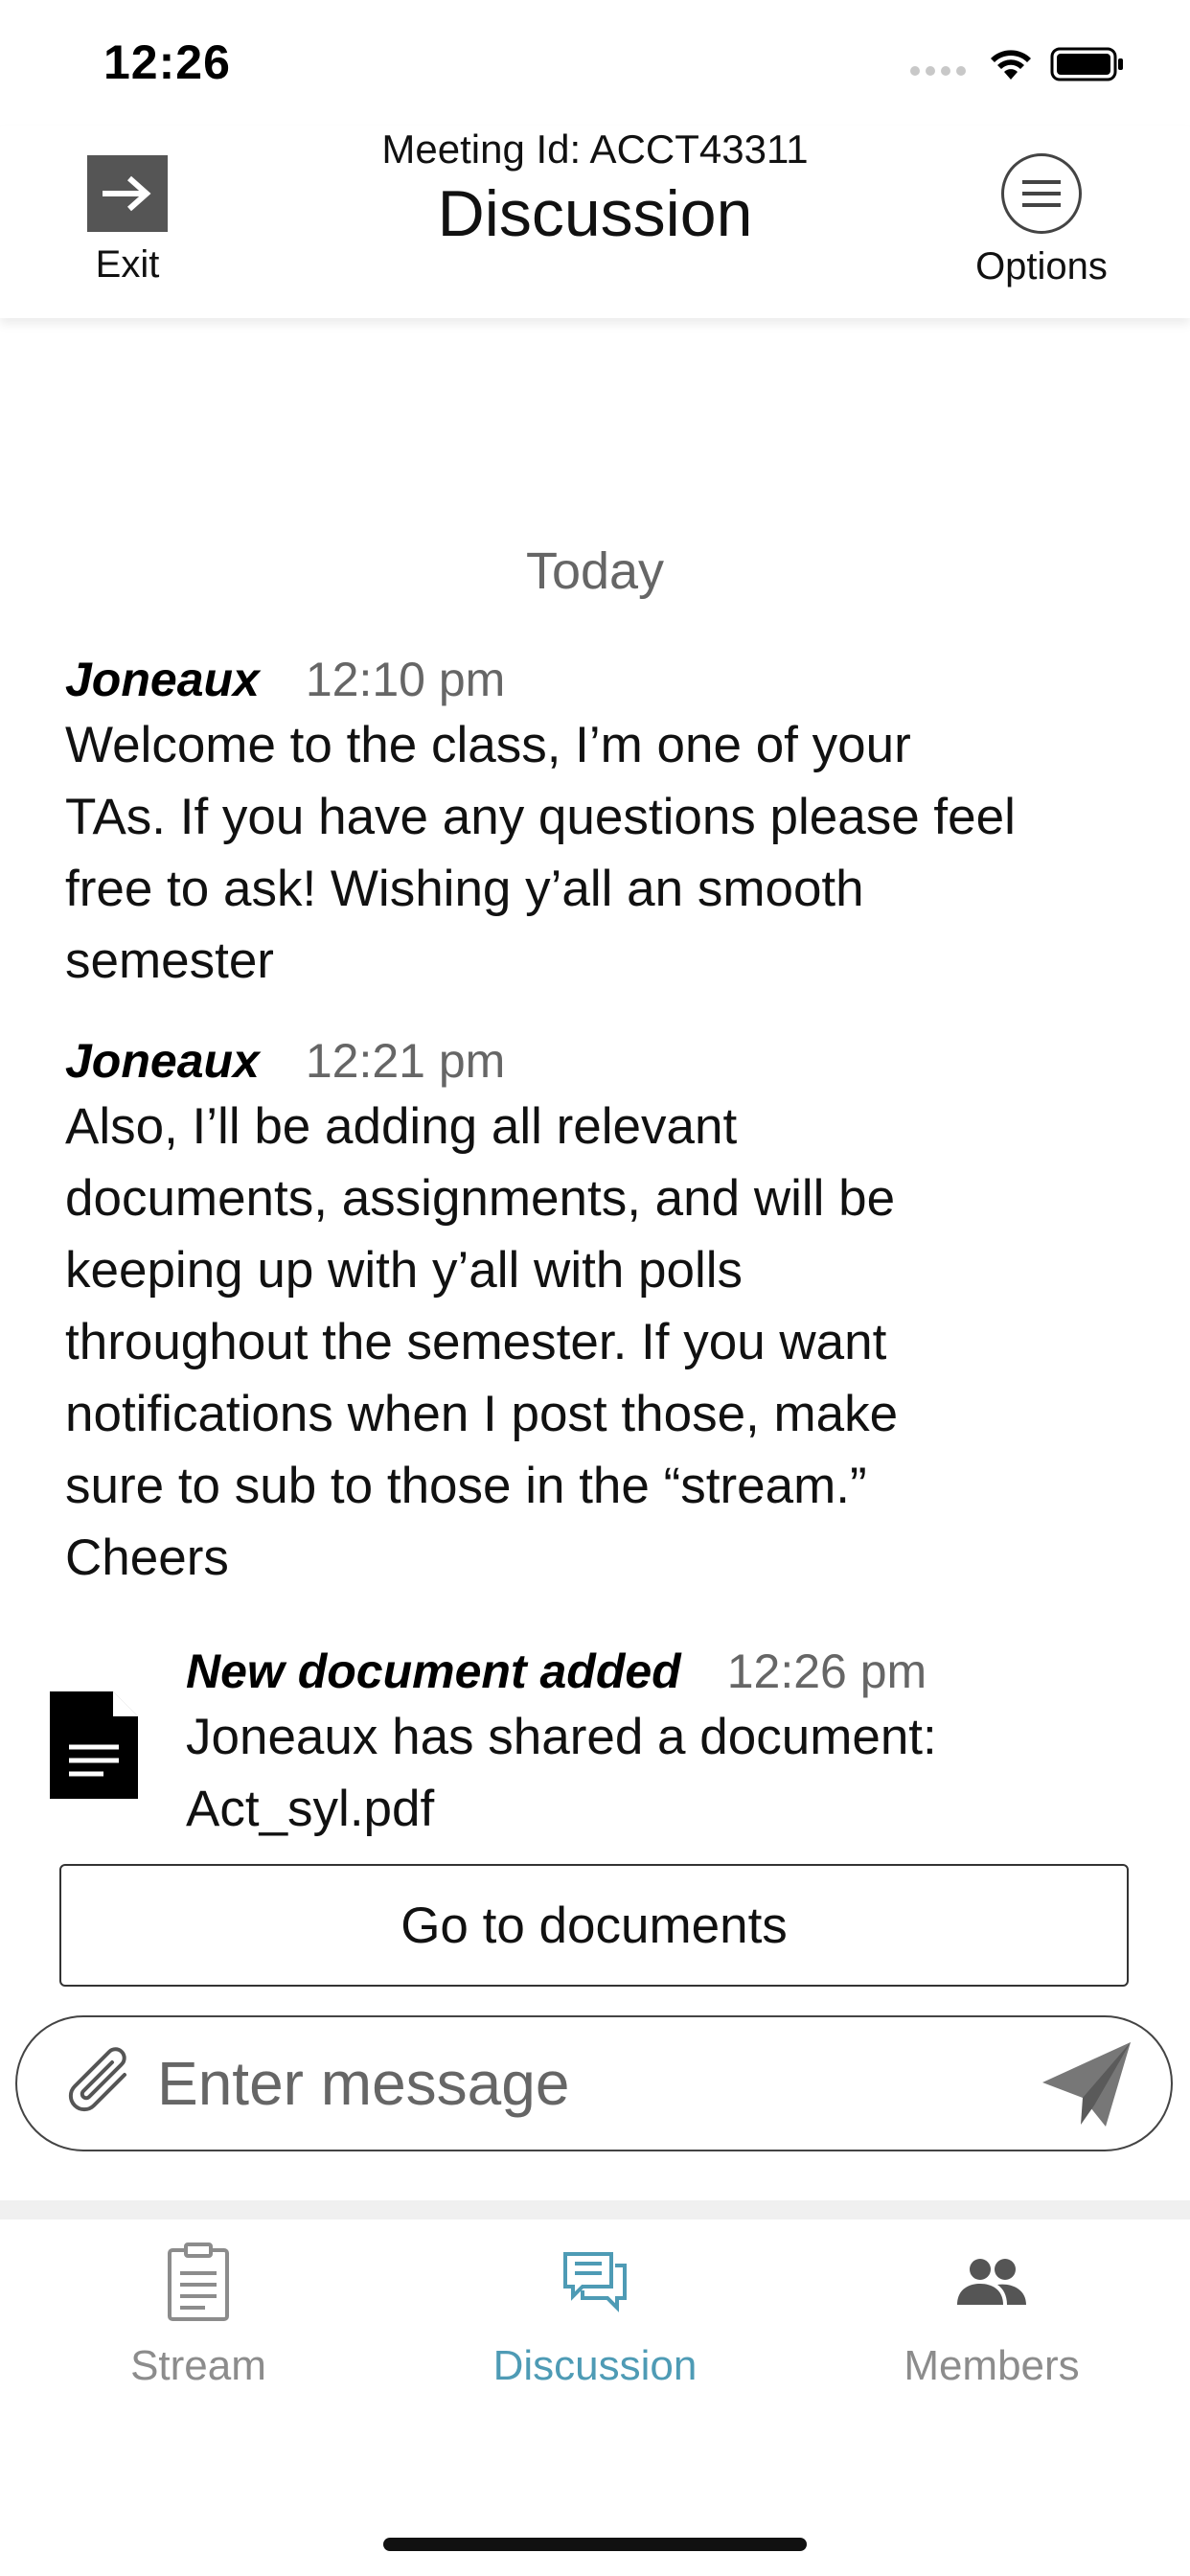 This screenshot has width=1190, height=2576. I want to click on cellular-signal-icon, so click(938, 71).